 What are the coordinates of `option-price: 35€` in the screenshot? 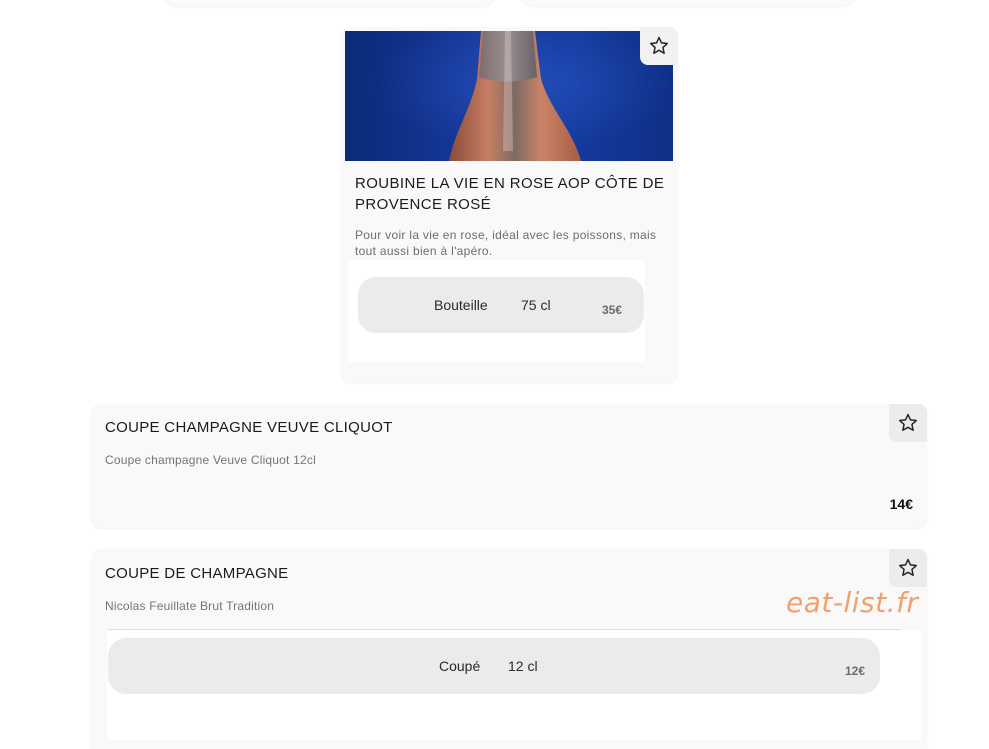 It's located at (612, 310).